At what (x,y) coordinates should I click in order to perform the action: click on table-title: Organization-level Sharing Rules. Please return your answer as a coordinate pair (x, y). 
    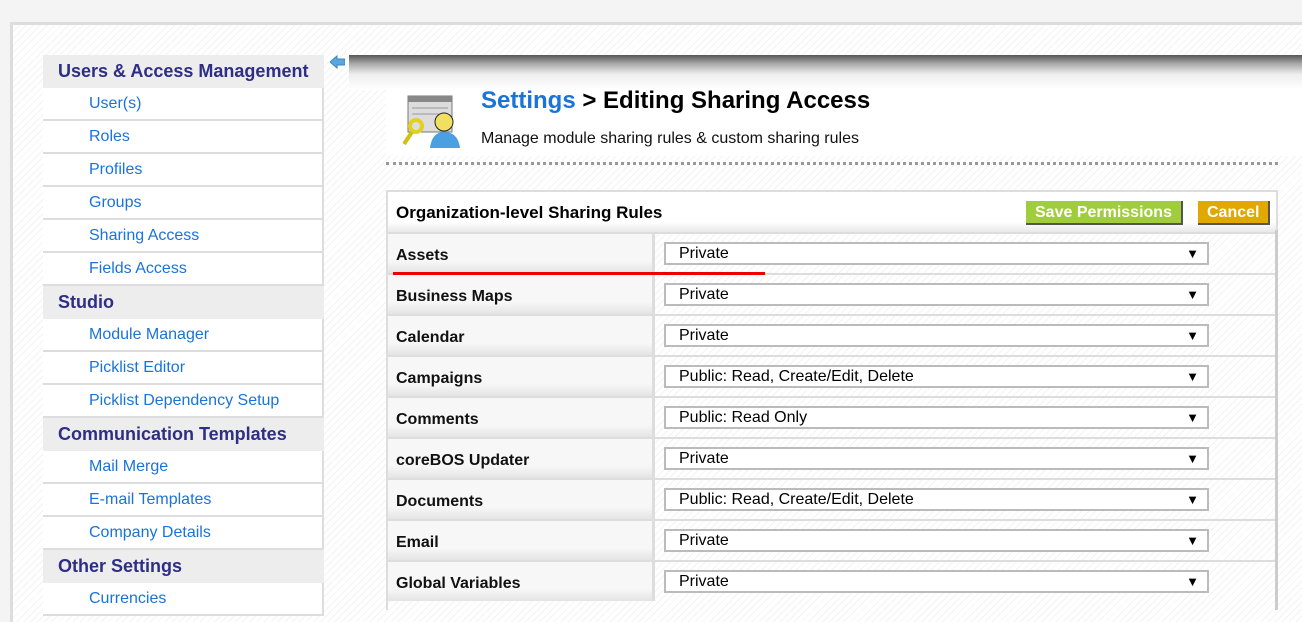
    Looking at the image, I should click on (529, 212).